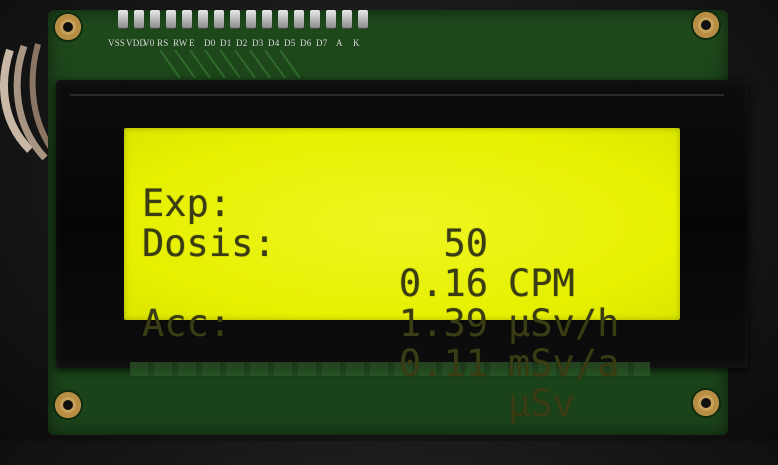  What do you see at coordinates (564, 323) in the screenshot?
I see `row-unit: µSv/h` at bounding box center [564, 323].